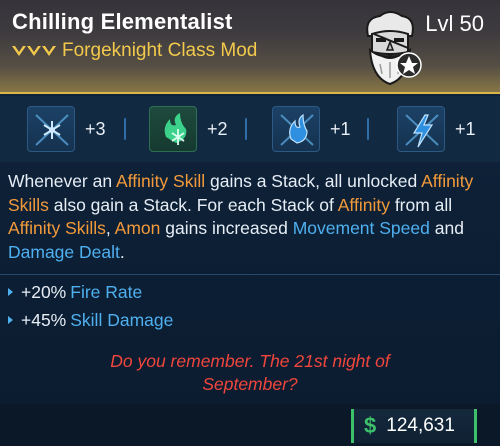  Describe the element at coordinates (409, 65) in the screenshot. I see `class-badge-icon` at that location.